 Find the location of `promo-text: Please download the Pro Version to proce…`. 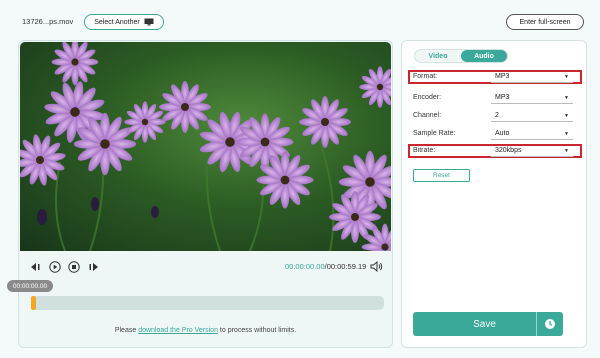

promo-text: Please download the Pro Version to proce… is located at coordinates (205, 330).